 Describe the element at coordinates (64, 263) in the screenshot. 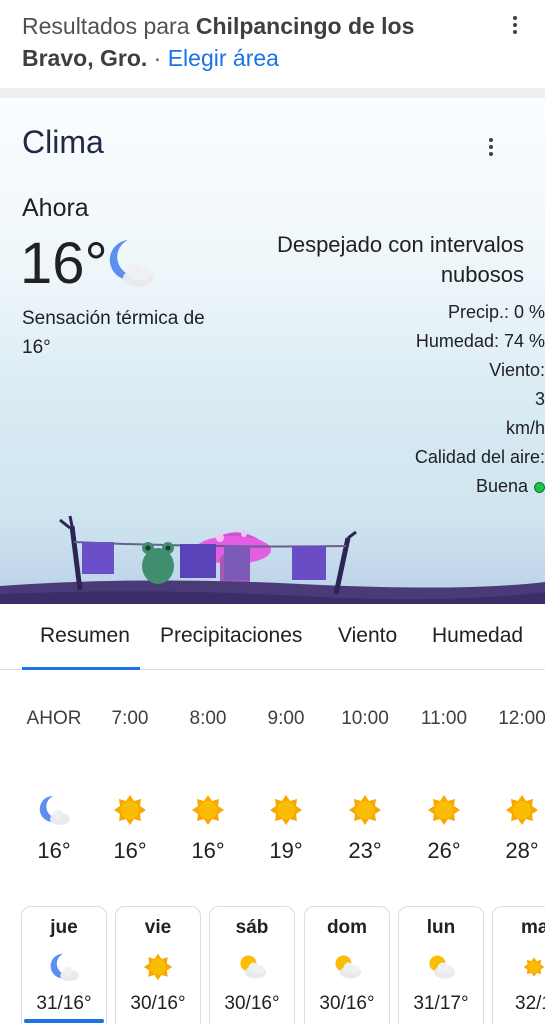

I see `current-temperature: 16°` at that location.